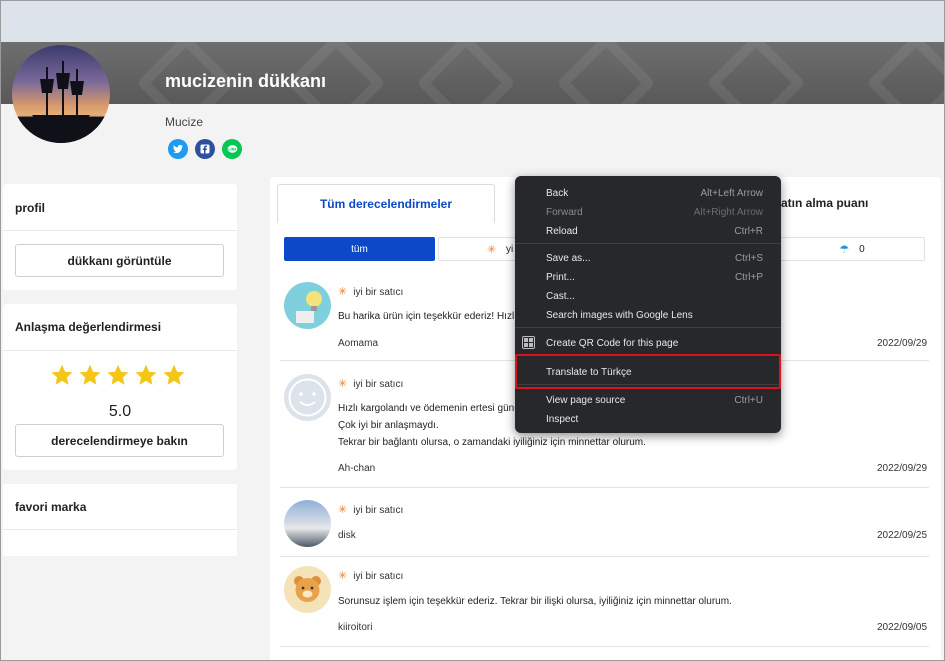  Describe the element at coordinates (359, 249) in the screenshot. I see `filter-all-button: tüm` at that location.